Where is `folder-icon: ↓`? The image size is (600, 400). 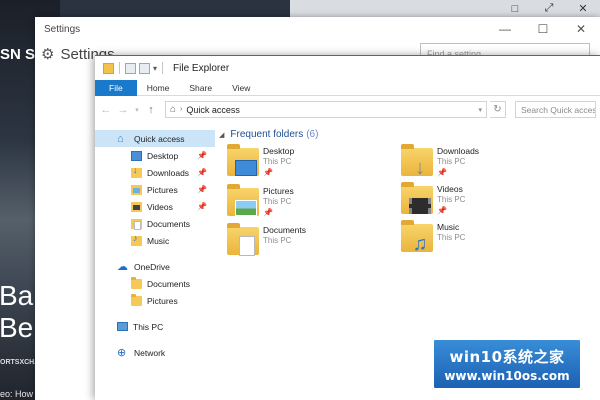
folder-icon: ↓ is located at coordinates (417, 161).